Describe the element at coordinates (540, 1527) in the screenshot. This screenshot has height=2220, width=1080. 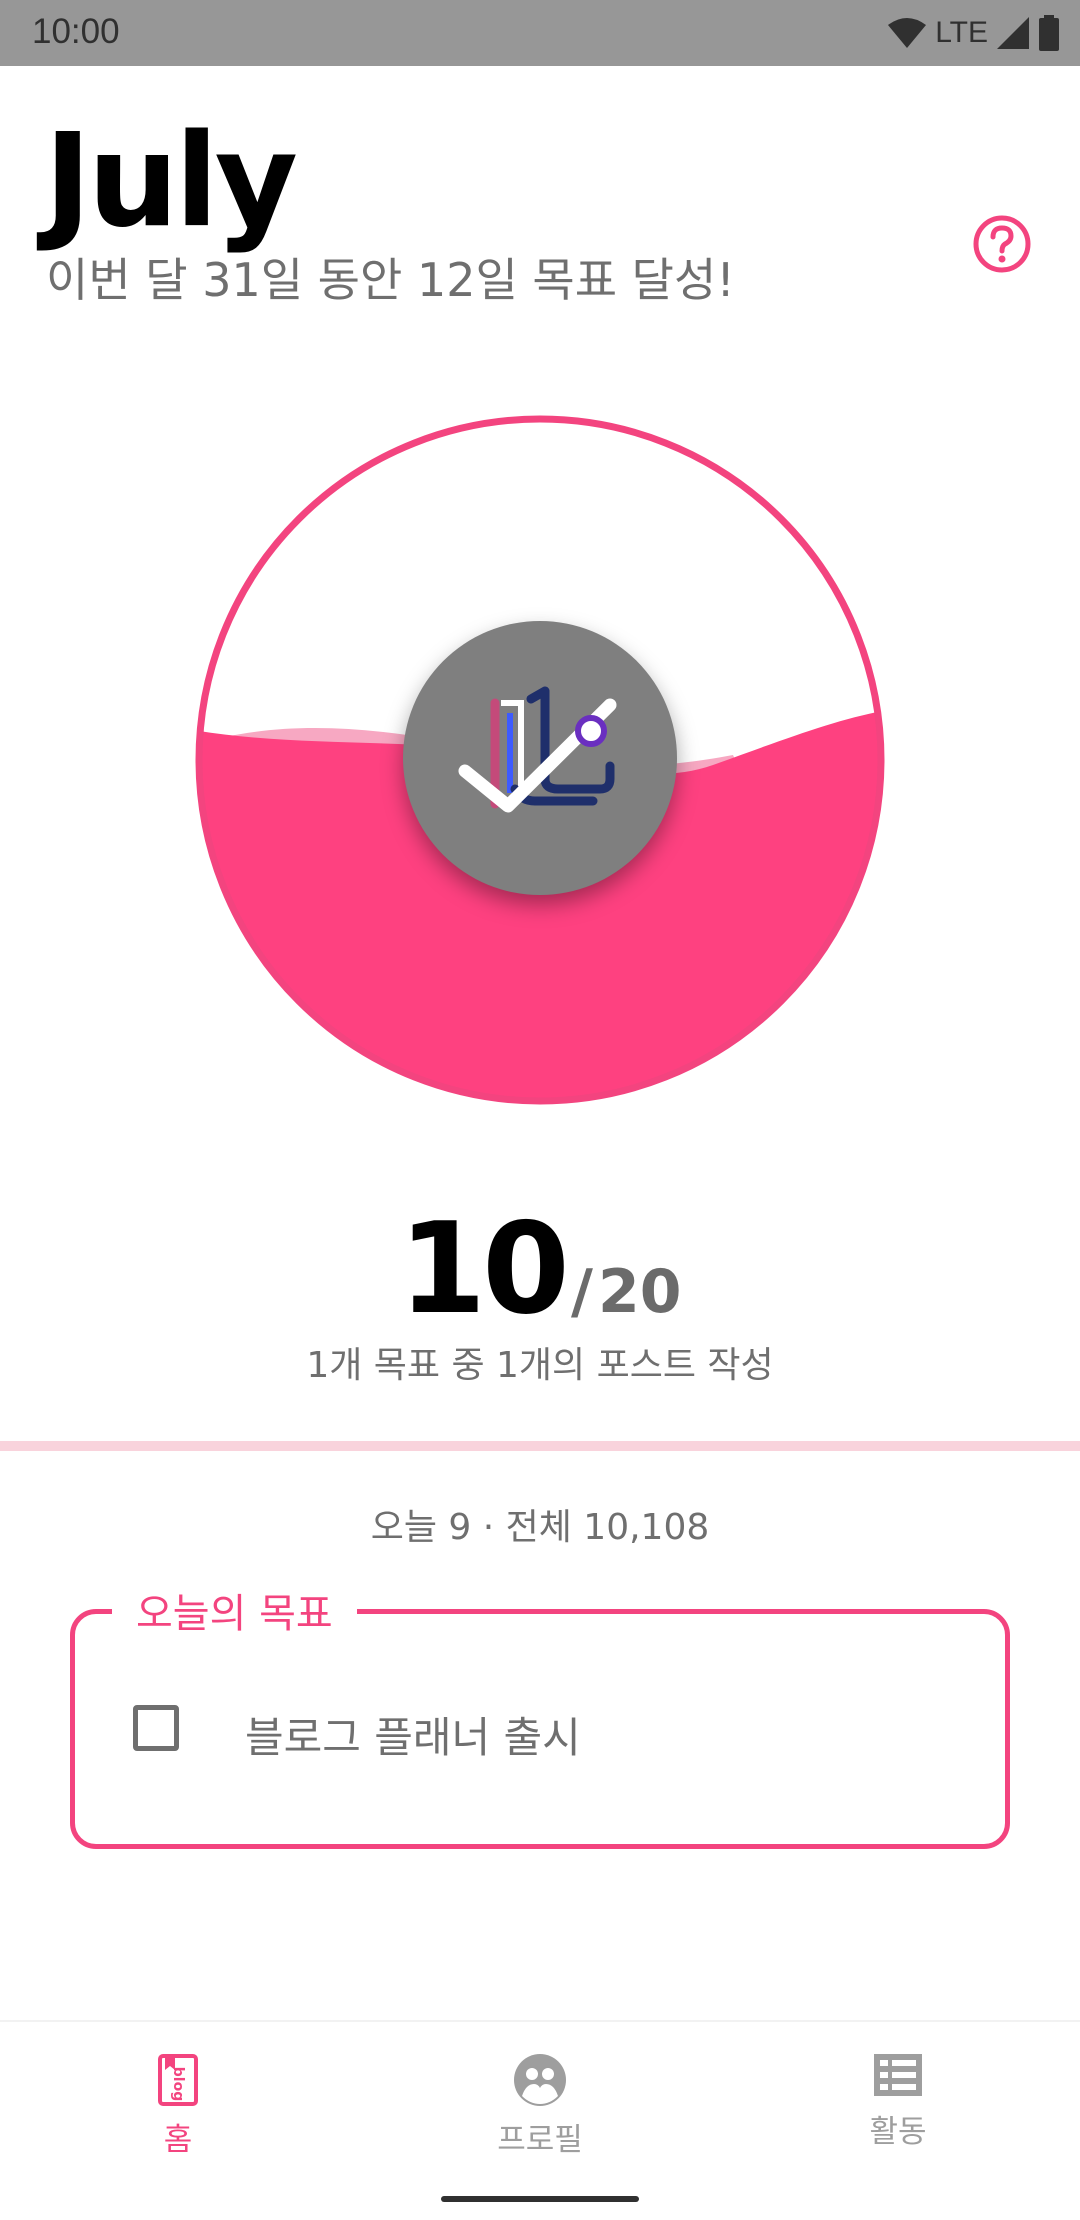
I see `visitor-stats: 오늘 9 · 전체 10,108` at that location.